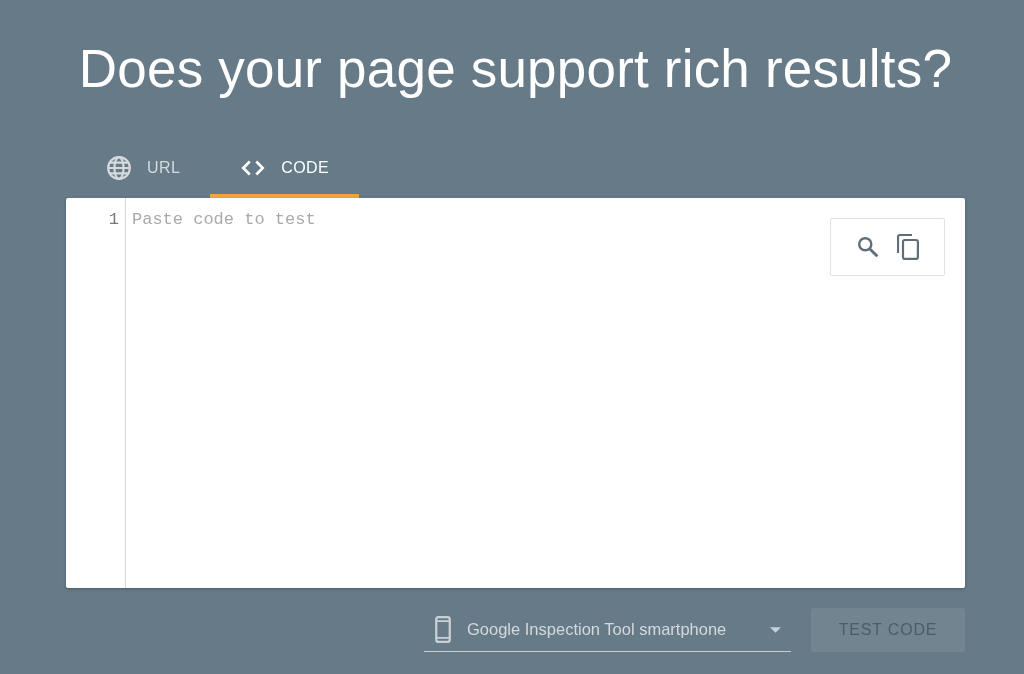  I want to click on page-heading: Does your page support rich results?, so click(515, 69).